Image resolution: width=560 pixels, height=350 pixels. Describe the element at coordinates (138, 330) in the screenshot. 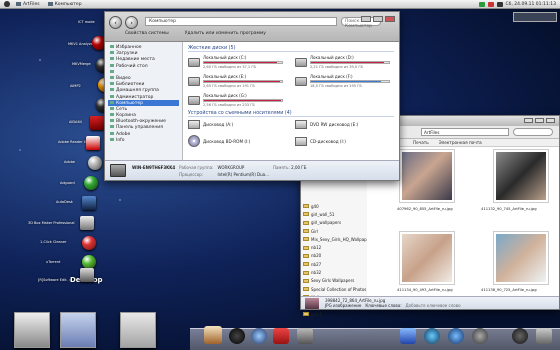

I see `dock-tile-drive` at that location.